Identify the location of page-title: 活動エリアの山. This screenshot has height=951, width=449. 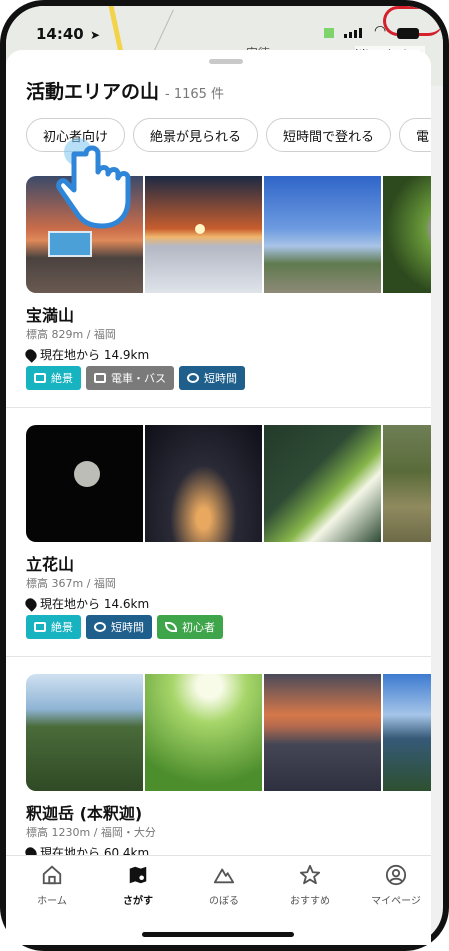
(93, 92).